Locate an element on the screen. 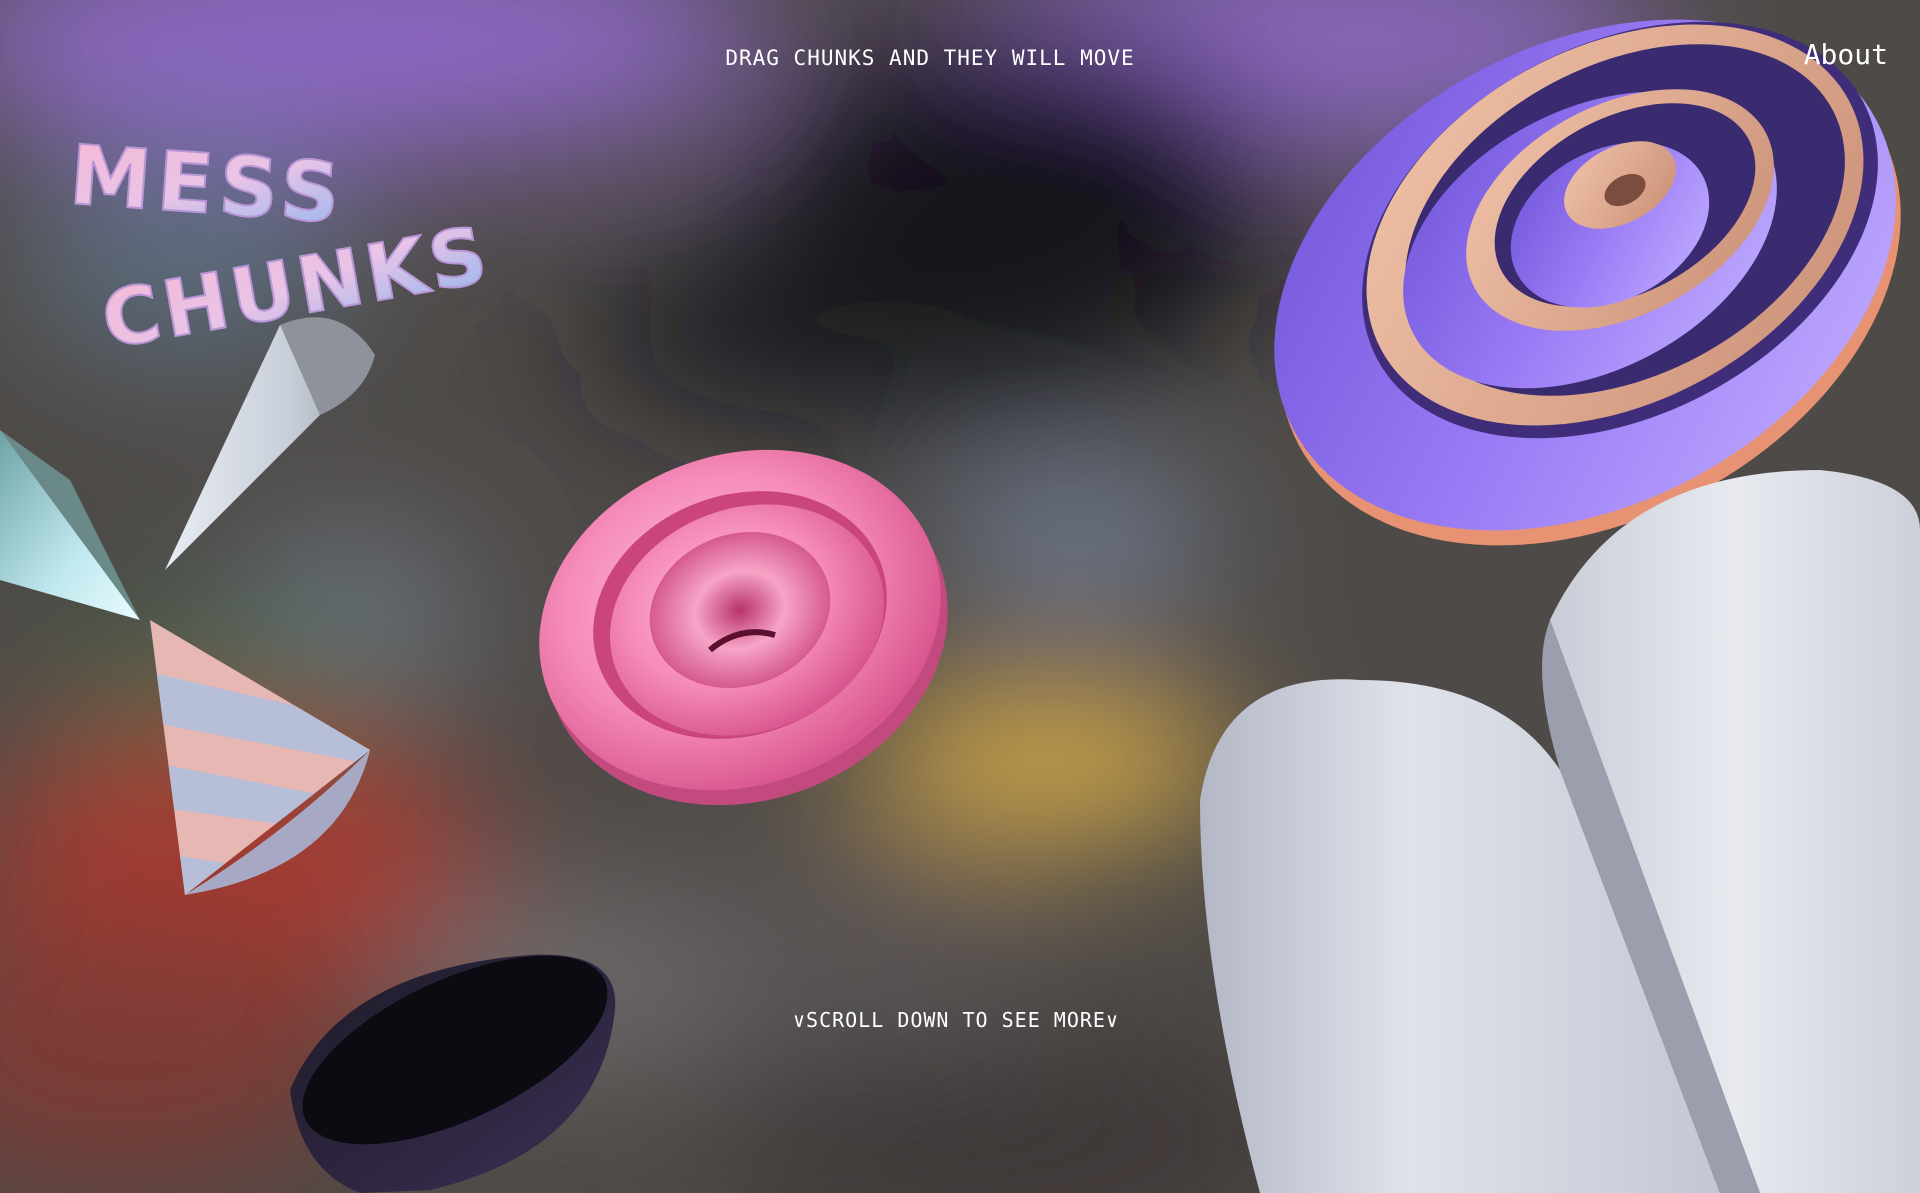 This screenshot has width=1920, height=1193. white-cone-chunk is located at coordinates (270, 435).